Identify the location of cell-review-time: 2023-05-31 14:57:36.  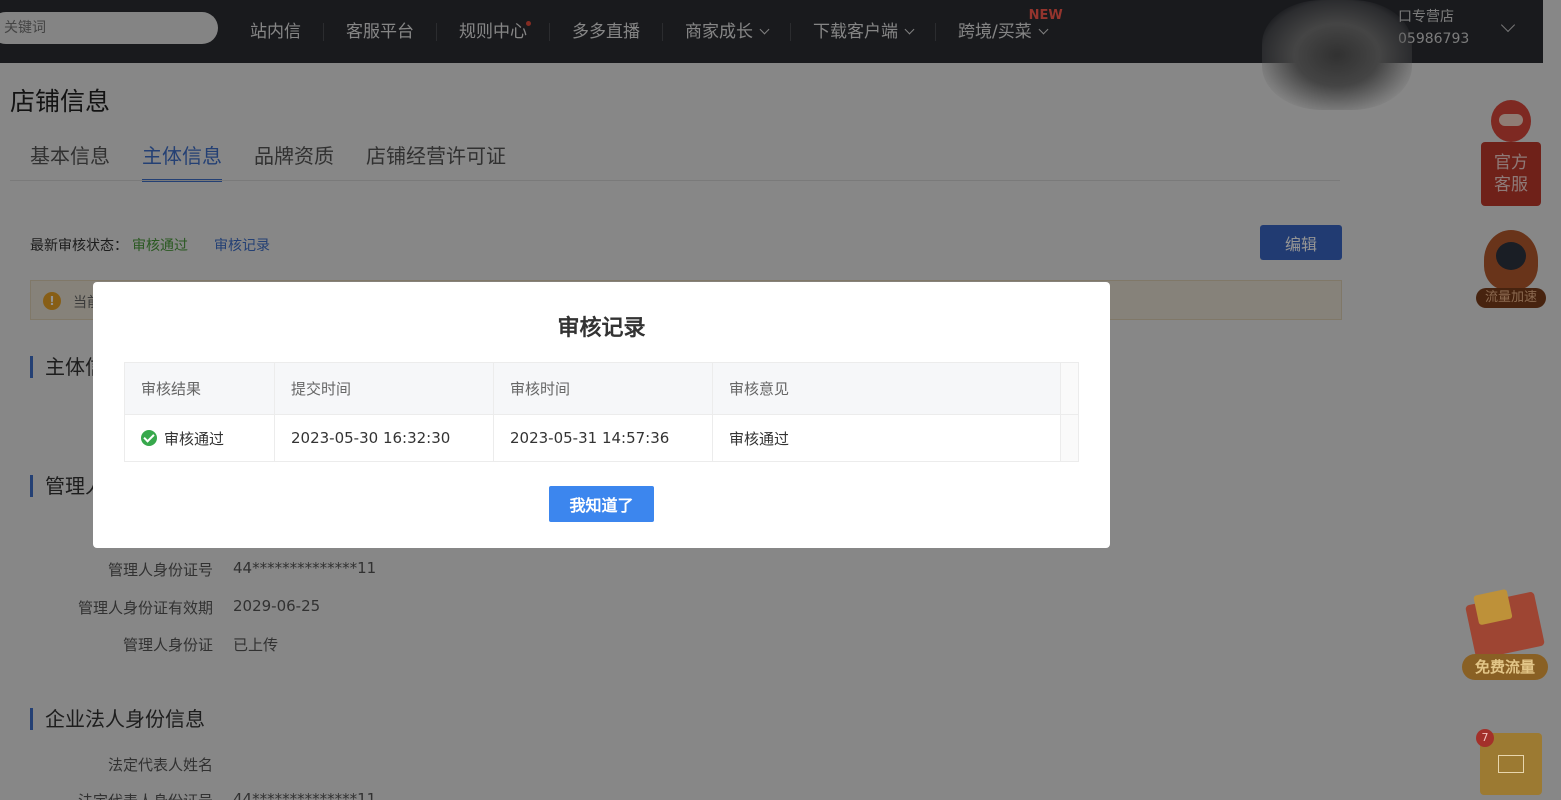
(603, 438).